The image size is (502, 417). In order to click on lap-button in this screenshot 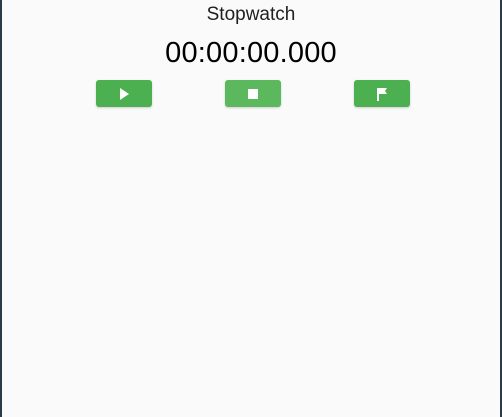, I will do `click(382, 93)`.